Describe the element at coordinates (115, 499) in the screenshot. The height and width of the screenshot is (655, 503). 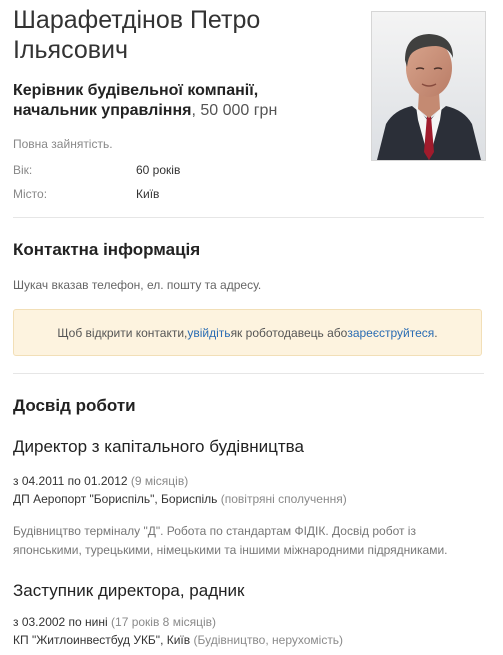
I see `job-company: ДП Аеропорт "Бориспіль", Бориспіль` at that location.